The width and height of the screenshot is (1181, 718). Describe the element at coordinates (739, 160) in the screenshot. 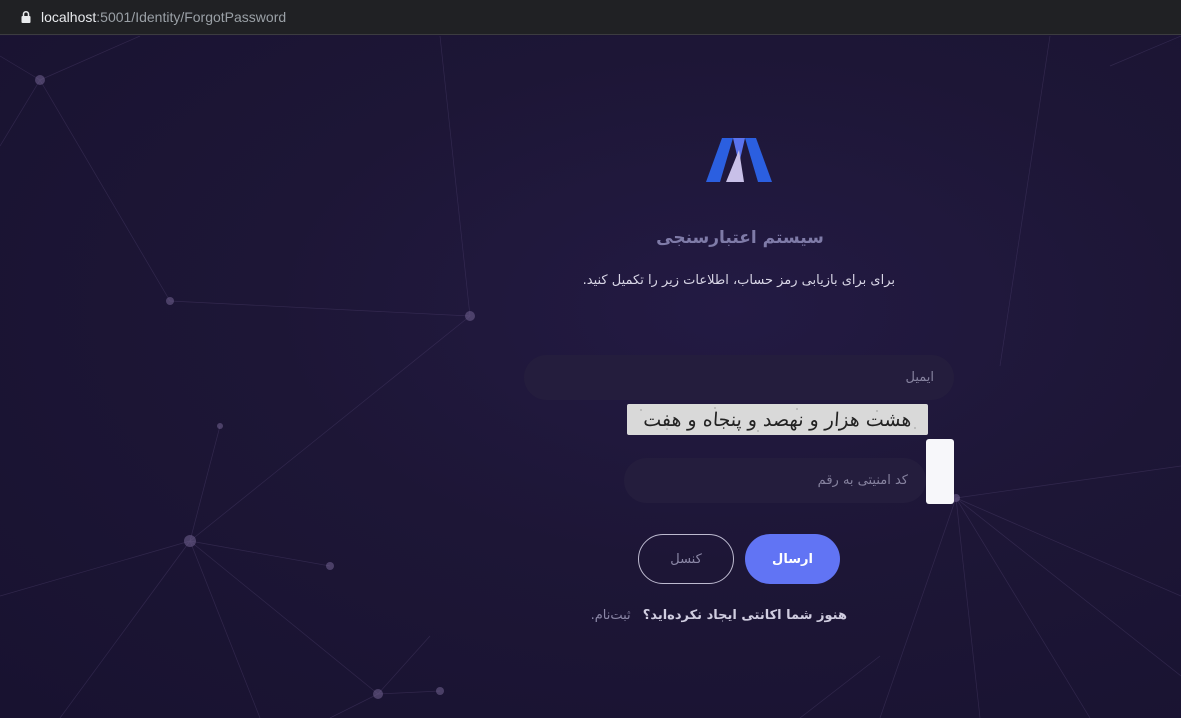

I see `brand-logo` at that location.